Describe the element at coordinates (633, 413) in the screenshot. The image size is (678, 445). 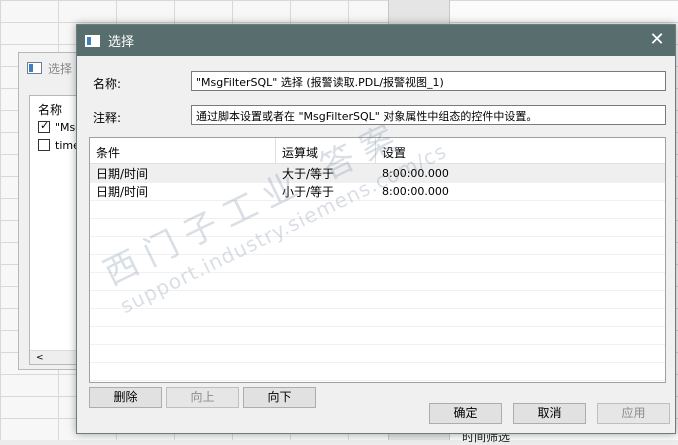
I see `apply-button: 应用` at that location.